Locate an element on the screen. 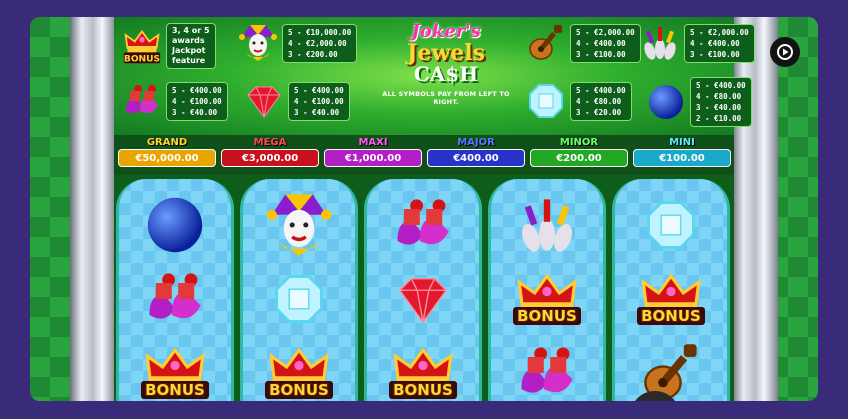 The image size is (848, 419). paytable-mandolin: 5 - €2,000.00 4 - €400.00 3 - €100.00 is located at coordinates (583, 43).